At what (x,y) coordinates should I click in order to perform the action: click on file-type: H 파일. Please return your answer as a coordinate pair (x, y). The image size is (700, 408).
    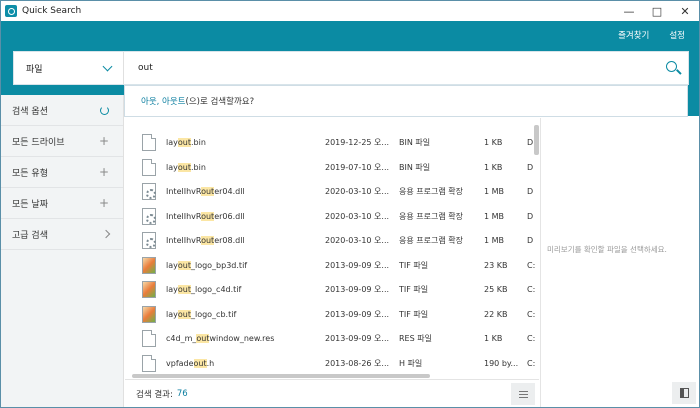
    Looking at the image, I should click on (411, 363).